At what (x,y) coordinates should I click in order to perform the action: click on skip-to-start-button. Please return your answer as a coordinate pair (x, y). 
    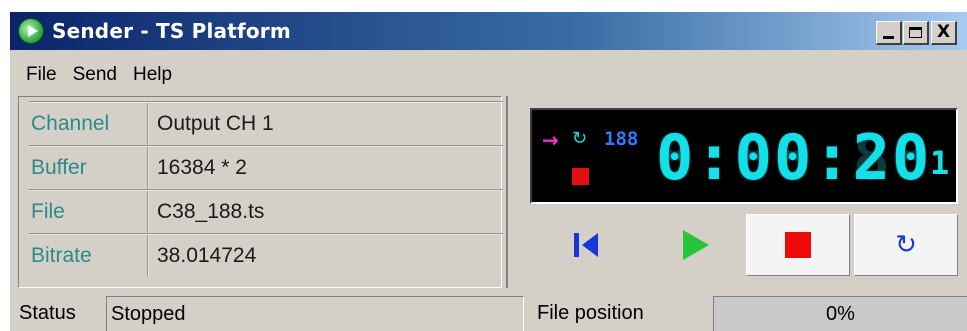
    Looking at the image, I should click on (586, 245).